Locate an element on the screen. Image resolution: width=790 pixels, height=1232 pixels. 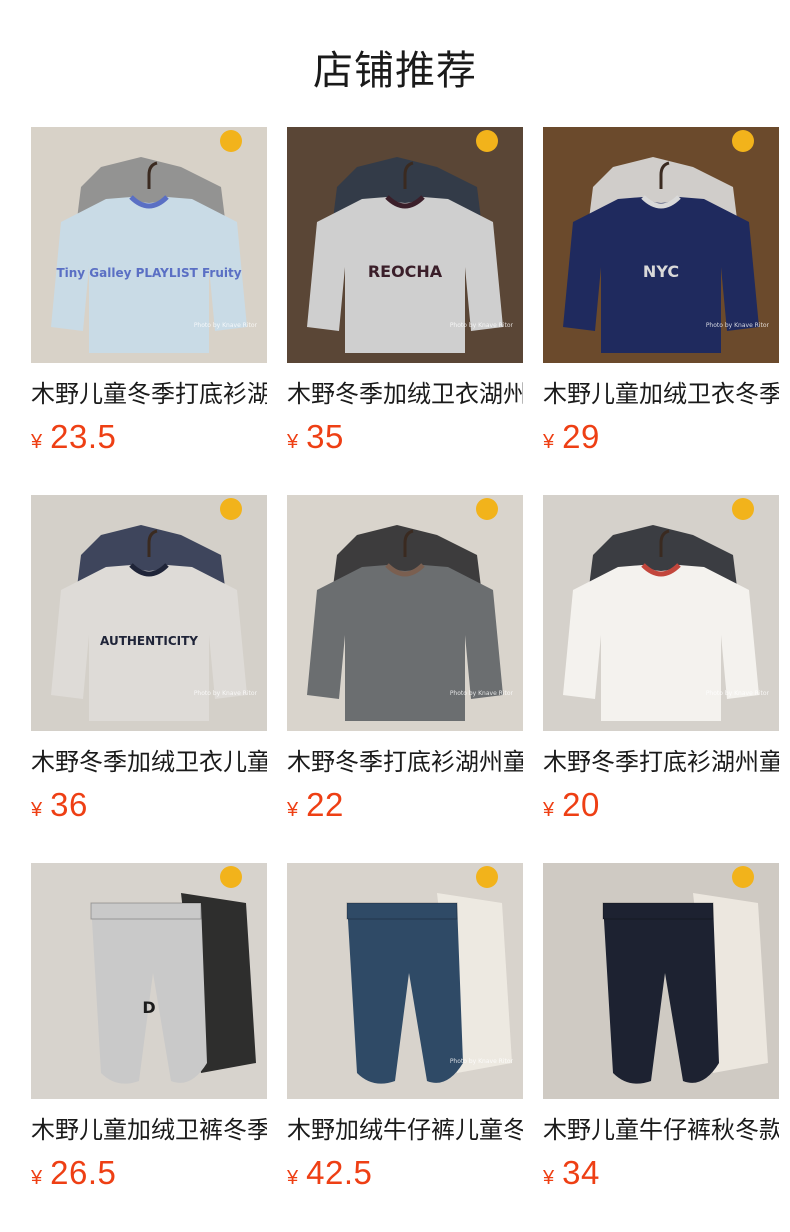
product-price: 20 is located at coordinates (581, 804).